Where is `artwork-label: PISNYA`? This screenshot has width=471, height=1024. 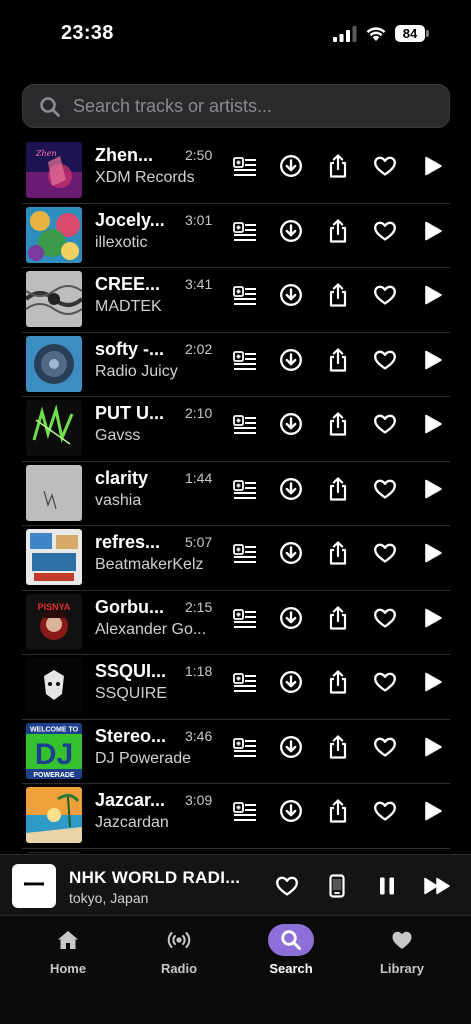 artwork-label: PISNYA is located at coordinates (54, 607).